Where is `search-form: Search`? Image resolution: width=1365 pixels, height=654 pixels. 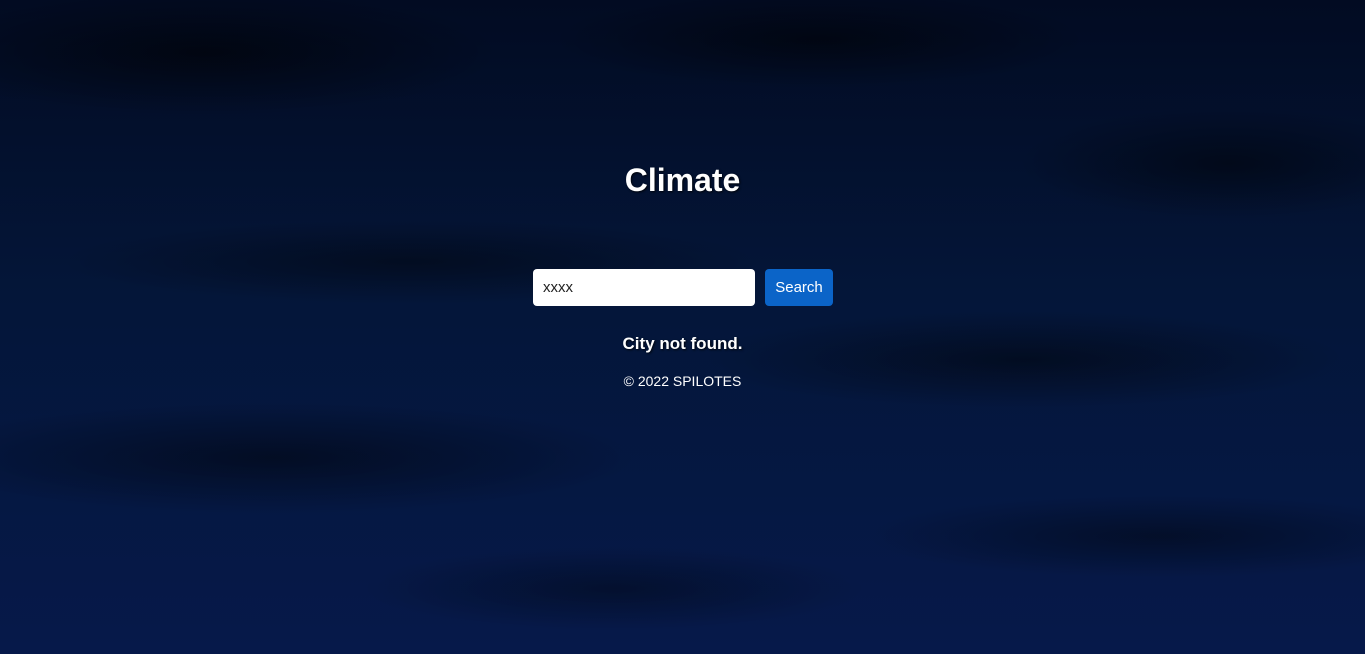 search-form: Search is located at coordinates (683, 287).